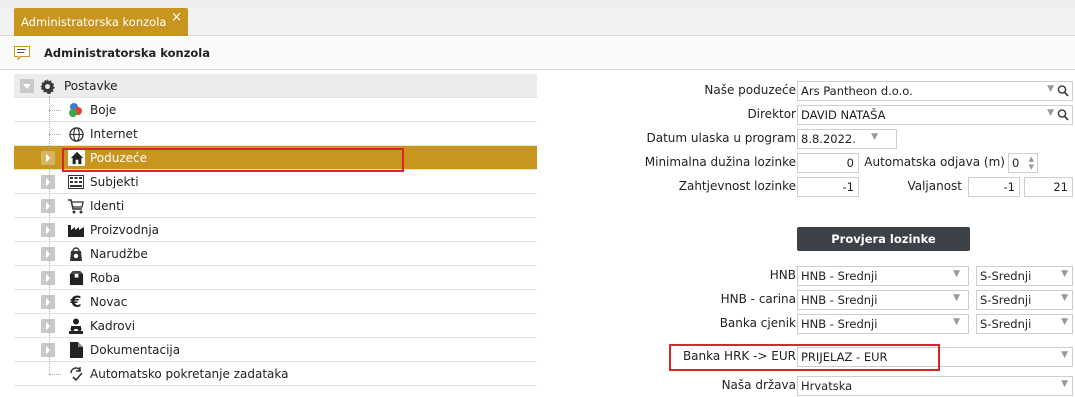 This screenshot has width=1075, height=397. What do you see at coordinates (934, 162) in the screenshot?
I see `label-auto-odjava: Automatska odjava (m)` at bounding box center [934, 162].